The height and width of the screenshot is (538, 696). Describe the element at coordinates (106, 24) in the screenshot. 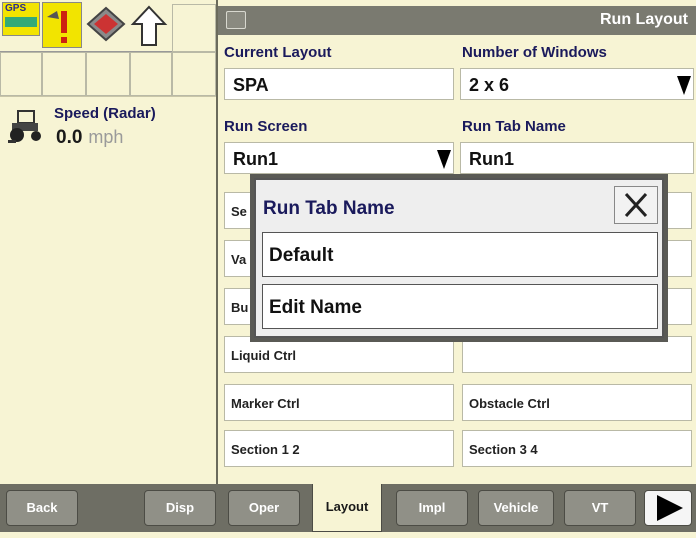

I see `book-icon` at that location.